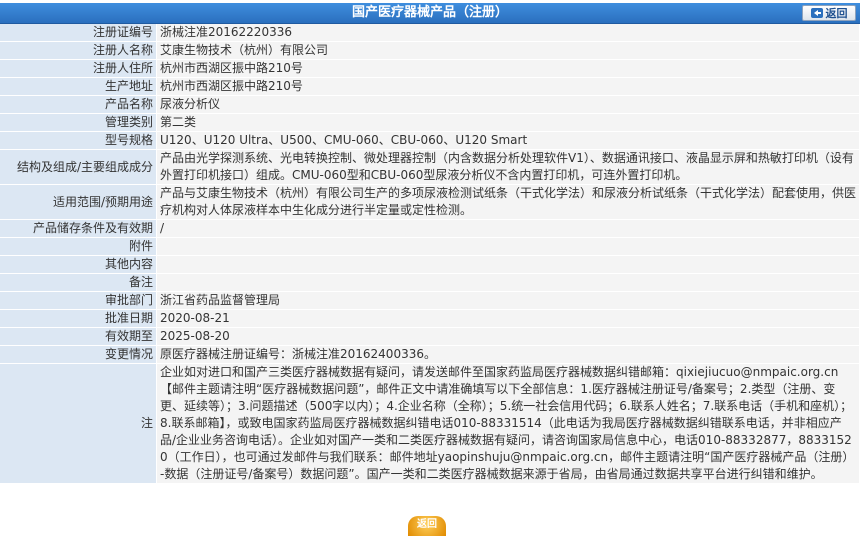 This screenshot has height=536, width=860. Describe the element at coordinates (78, 86) in the screenshot. I see `row-label: 生产地址` at that location.